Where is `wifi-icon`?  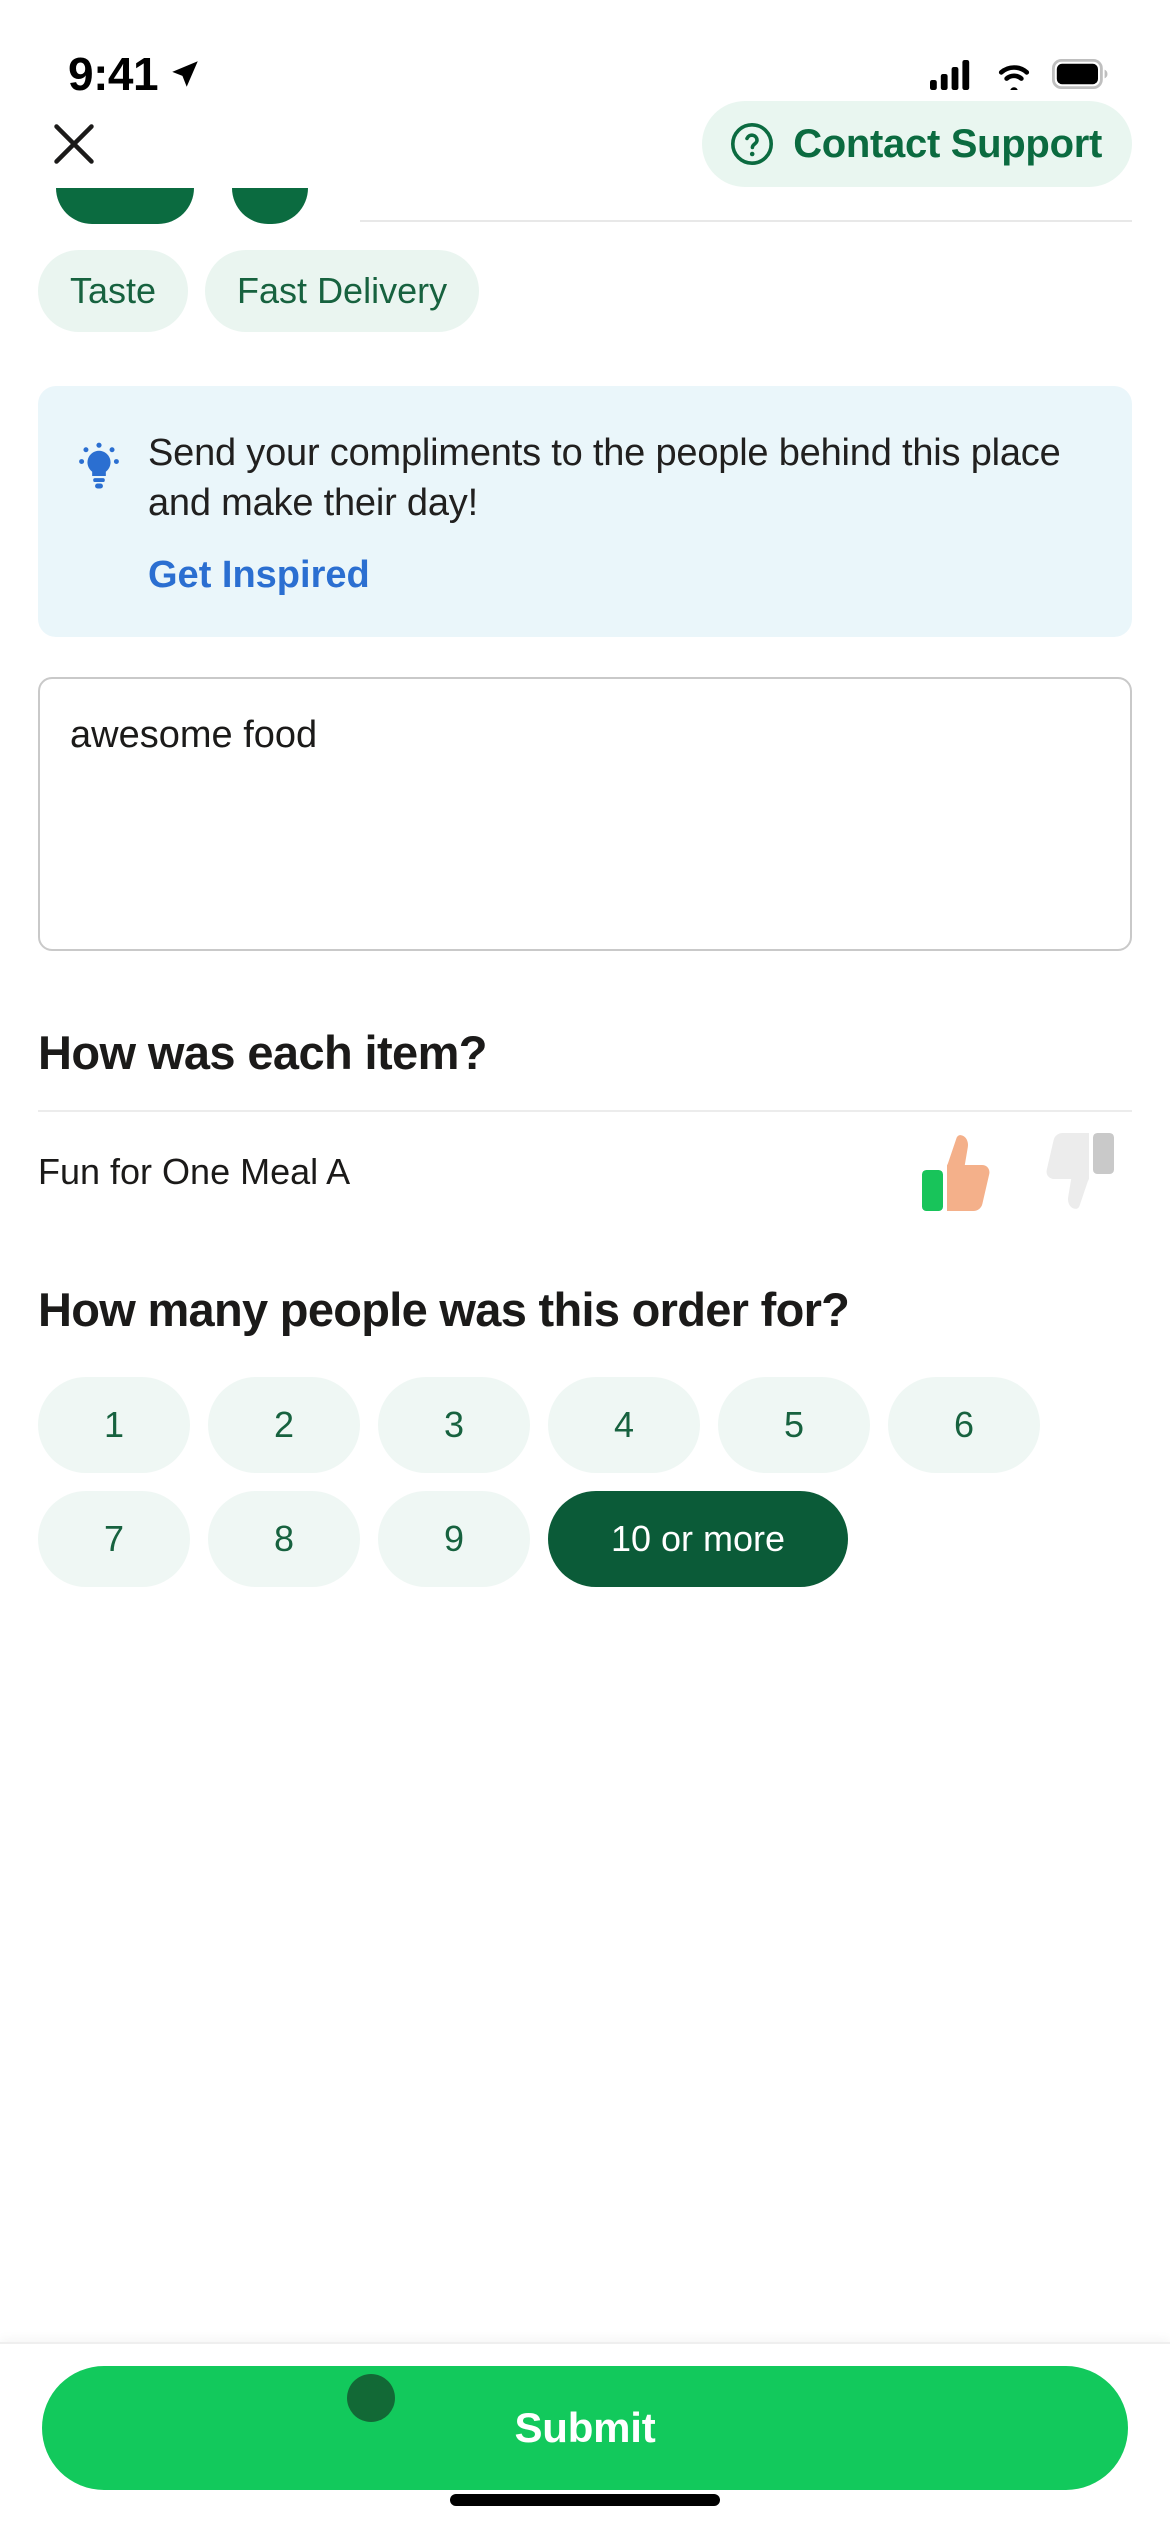 wifi-icon is located at coordinates (1014, 77).